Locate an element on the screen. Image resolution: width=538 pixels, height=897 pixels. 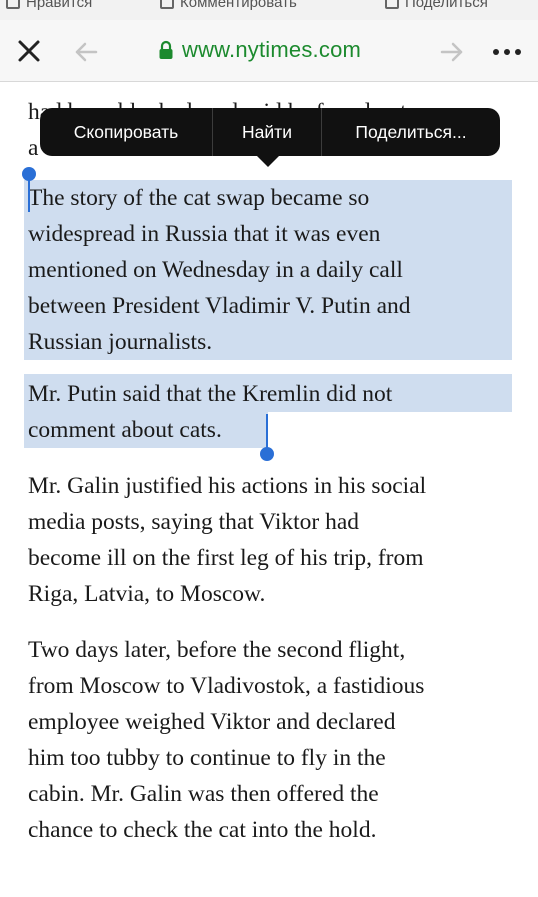
handle-knob is located at coordinates (267, 454).